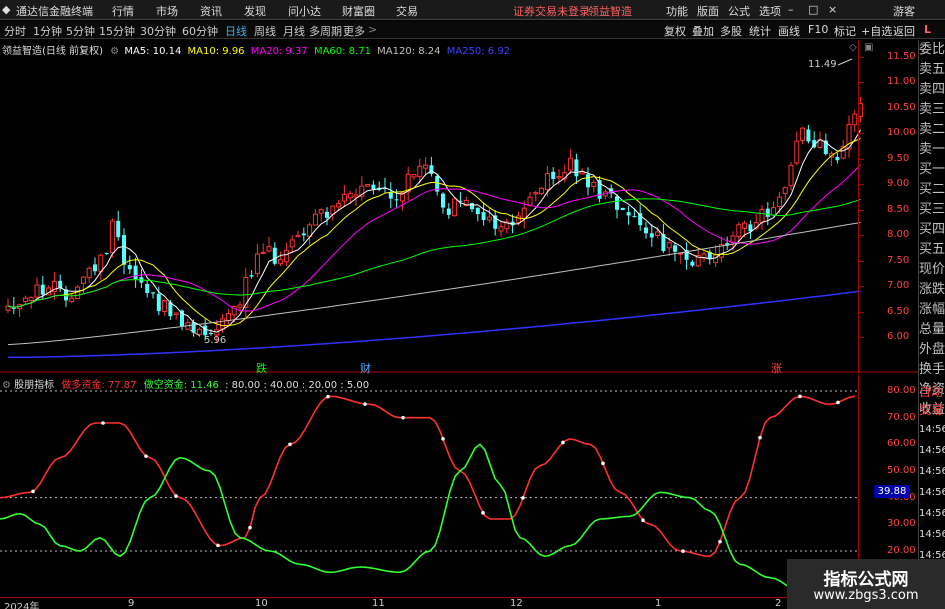 The height and width of the screenshot is (609, 945). What do you see at coordinates (901, 56) in the screenshot?
I see `price-tick-label: 11.50` at bounding box center [901, 56].